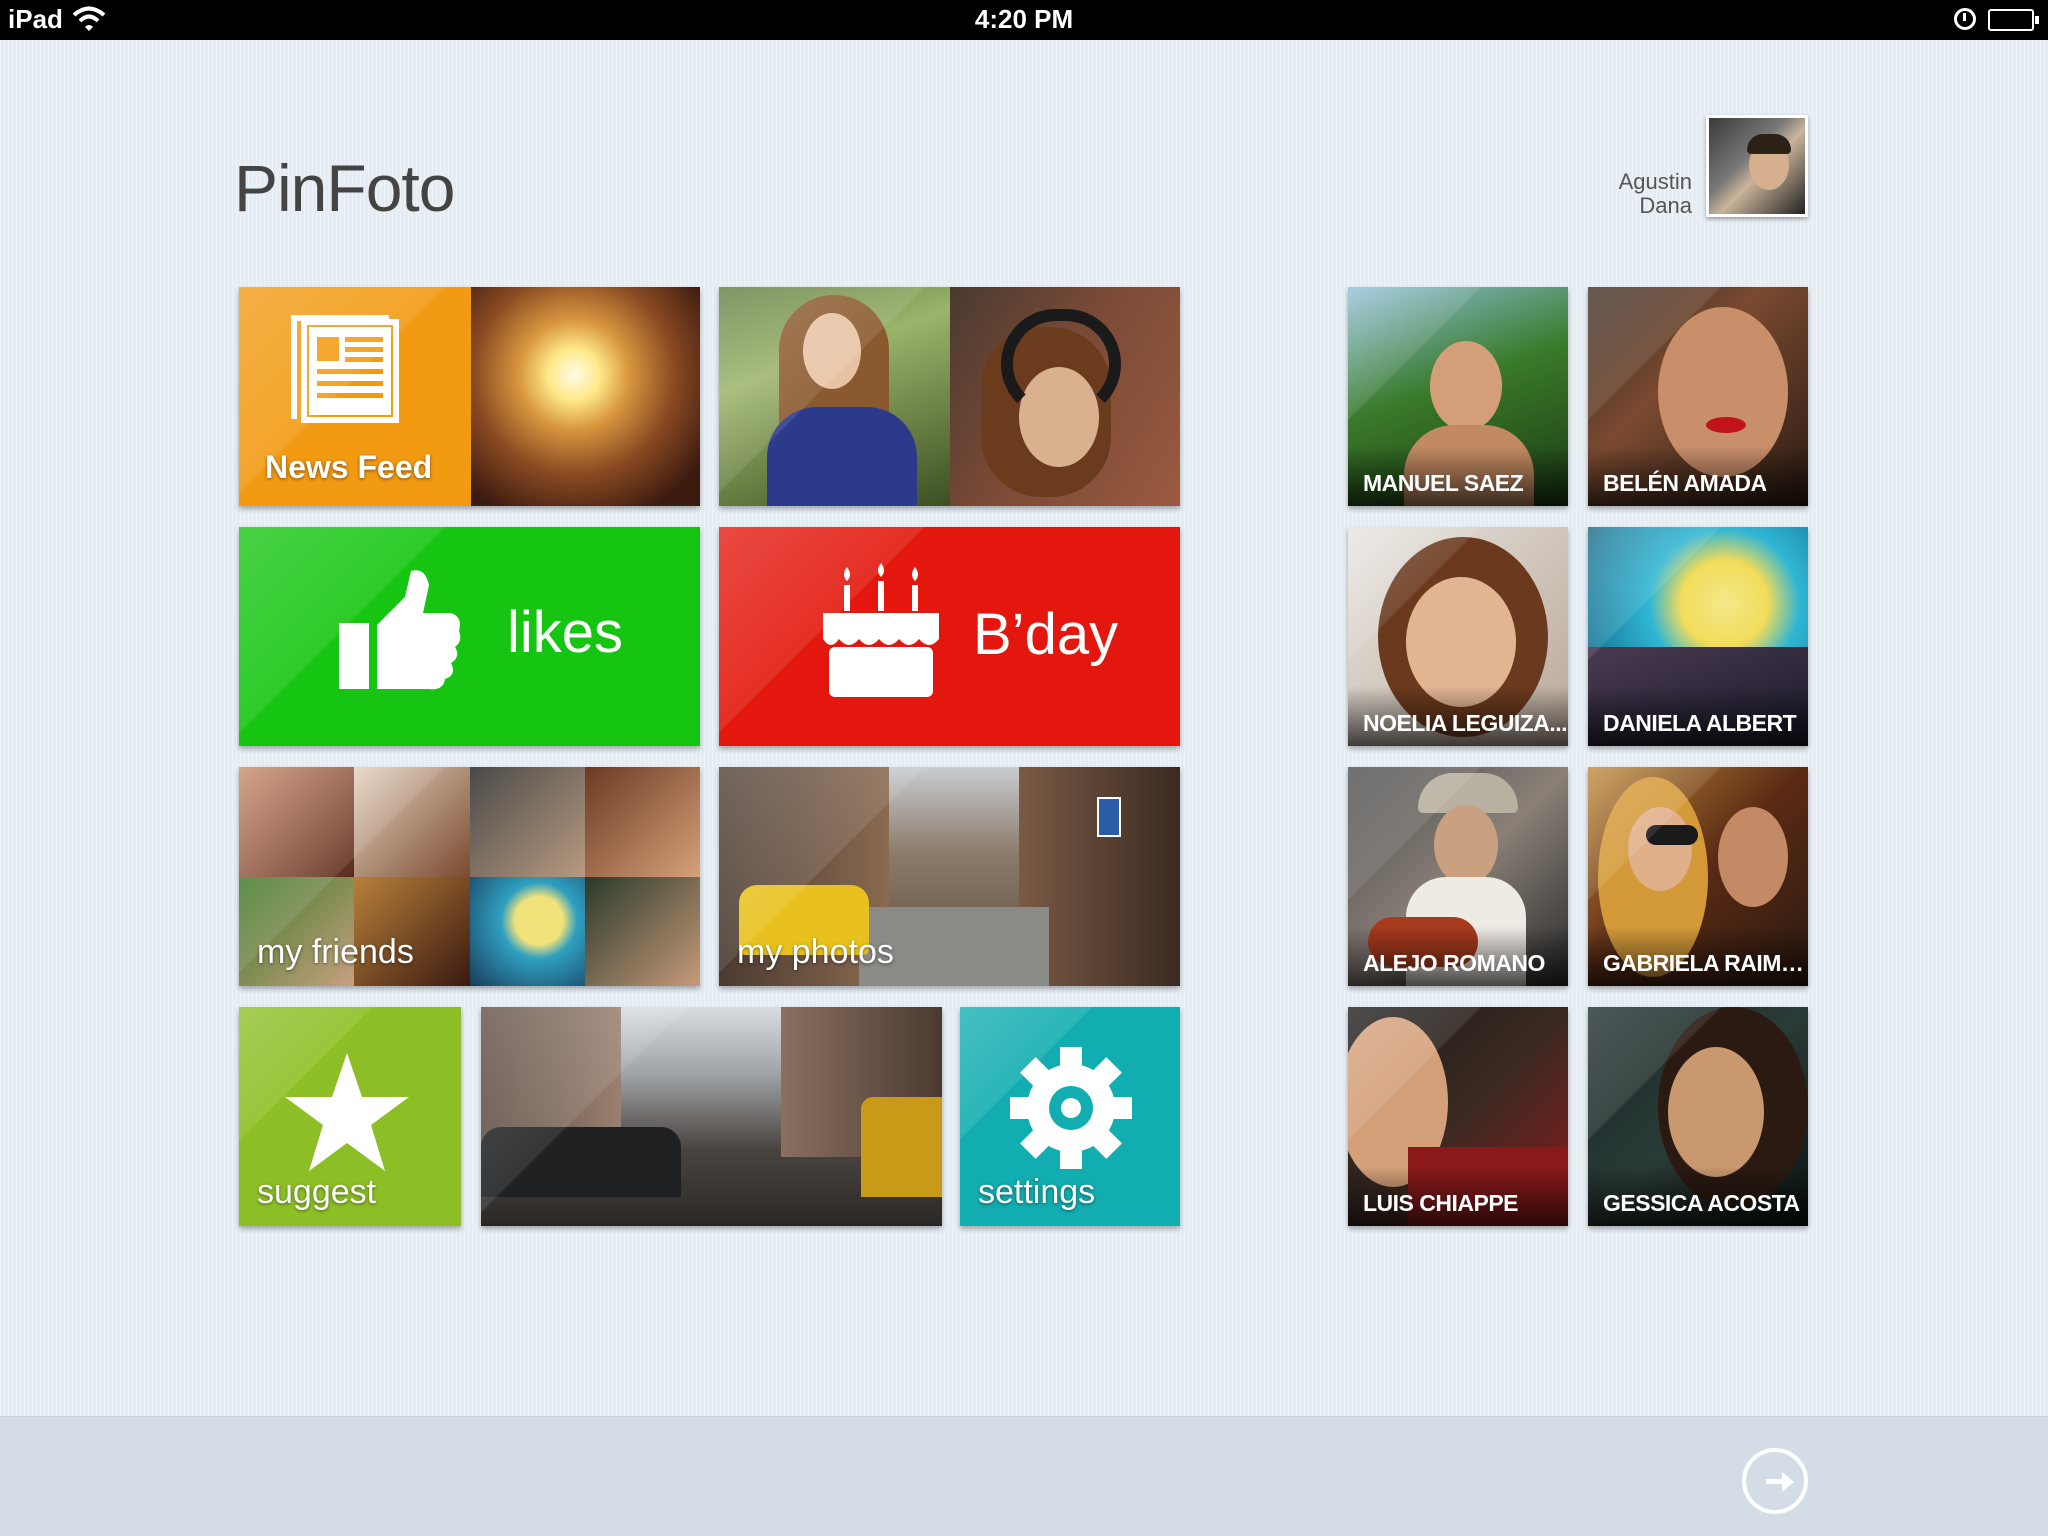  Describe the element at coordinates (469, 396) in the screenshot. I see `news-feed-tile: News Feed` at that location.